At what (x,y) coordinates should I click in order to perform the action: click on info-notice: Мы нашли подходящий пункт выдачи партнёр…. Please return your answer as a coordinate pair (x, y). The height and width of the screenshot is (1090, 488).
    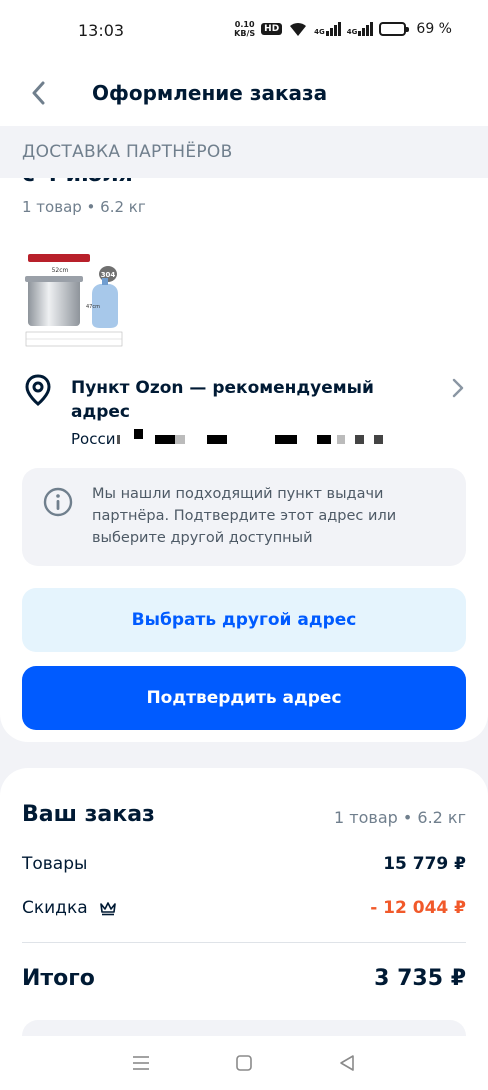
    Looking at the image, I should click on (244, 517).